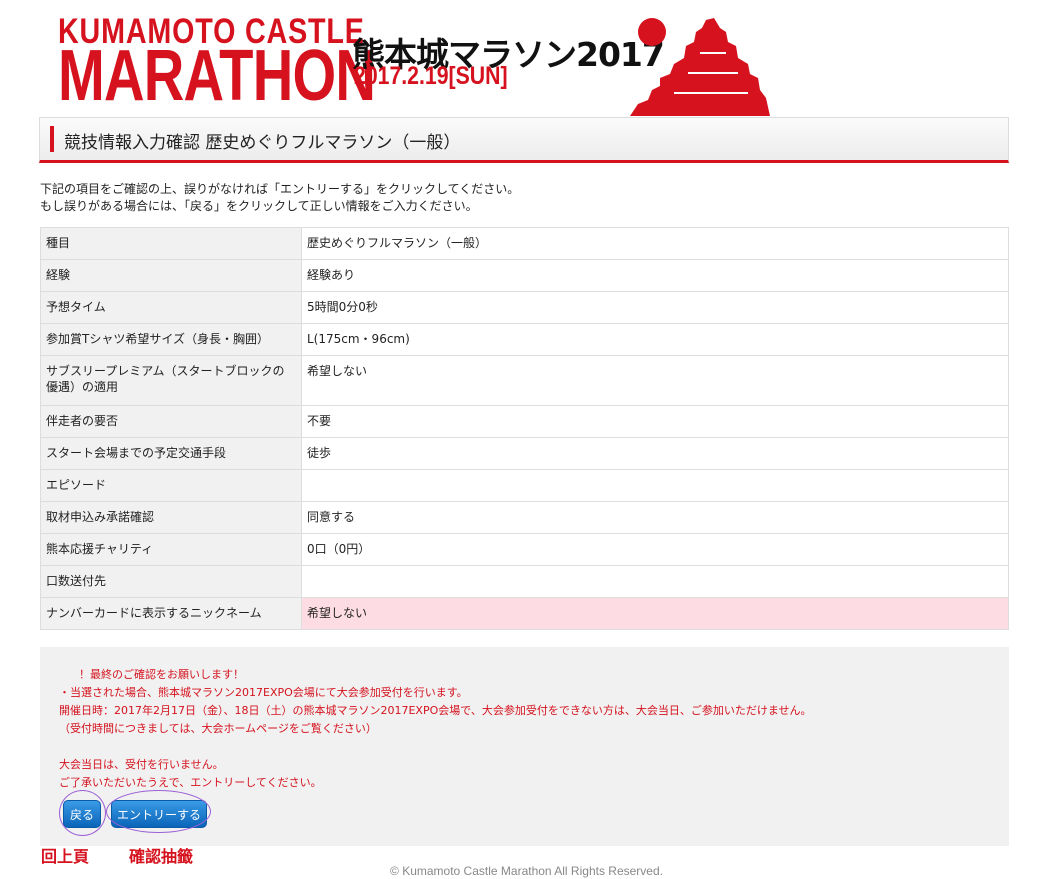 This screenshot has height=879, width=1053. I want to click on table-row: 口数送付先, so click(524, 581).